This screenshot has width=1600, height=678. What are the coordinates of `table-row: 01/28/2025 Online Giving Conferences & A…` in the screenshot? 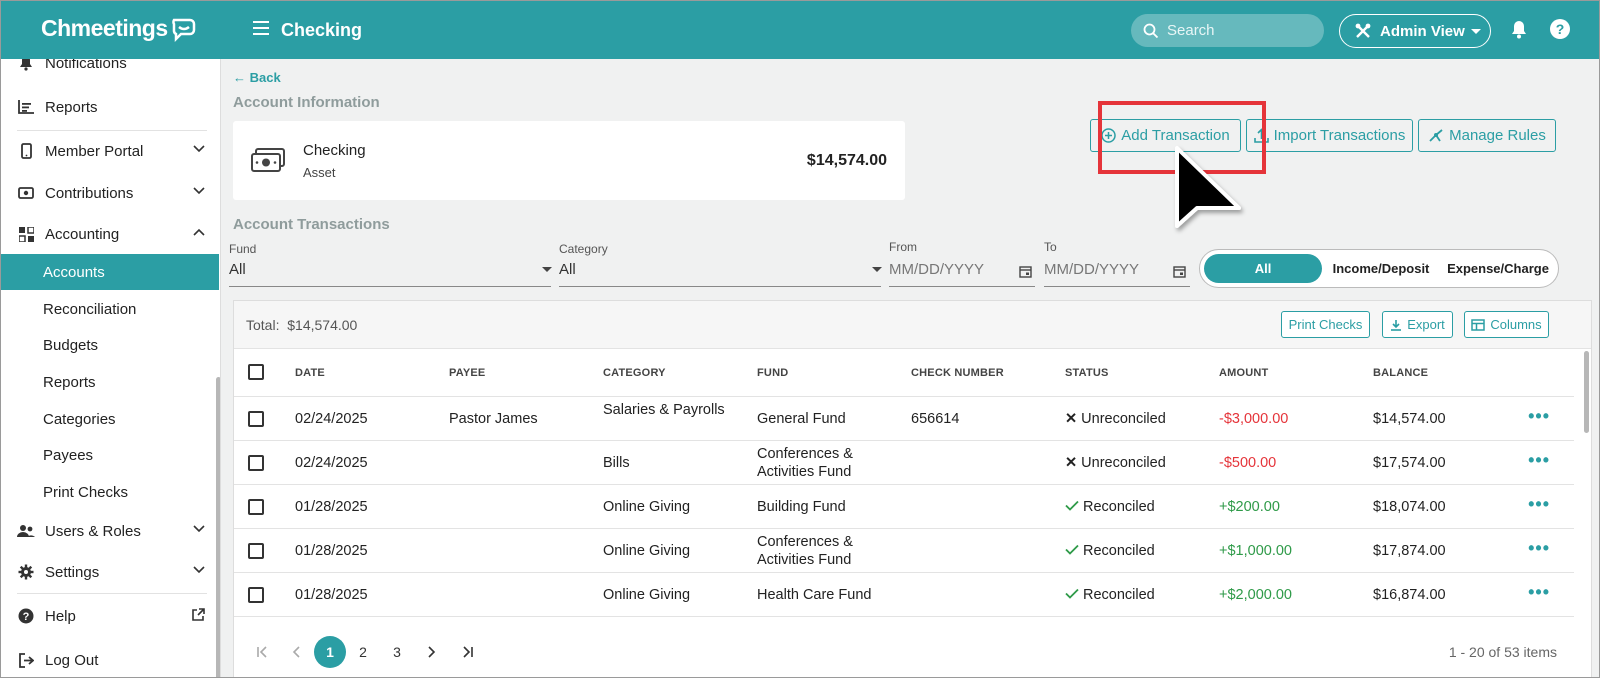 It's located at (904, 551).